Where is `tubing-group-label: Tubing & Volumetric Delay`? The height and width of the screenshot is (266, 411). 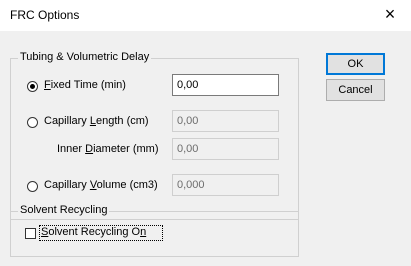 tubing-group-label: Tubing & Volumetric Delay is located at coordinates (85, 57).